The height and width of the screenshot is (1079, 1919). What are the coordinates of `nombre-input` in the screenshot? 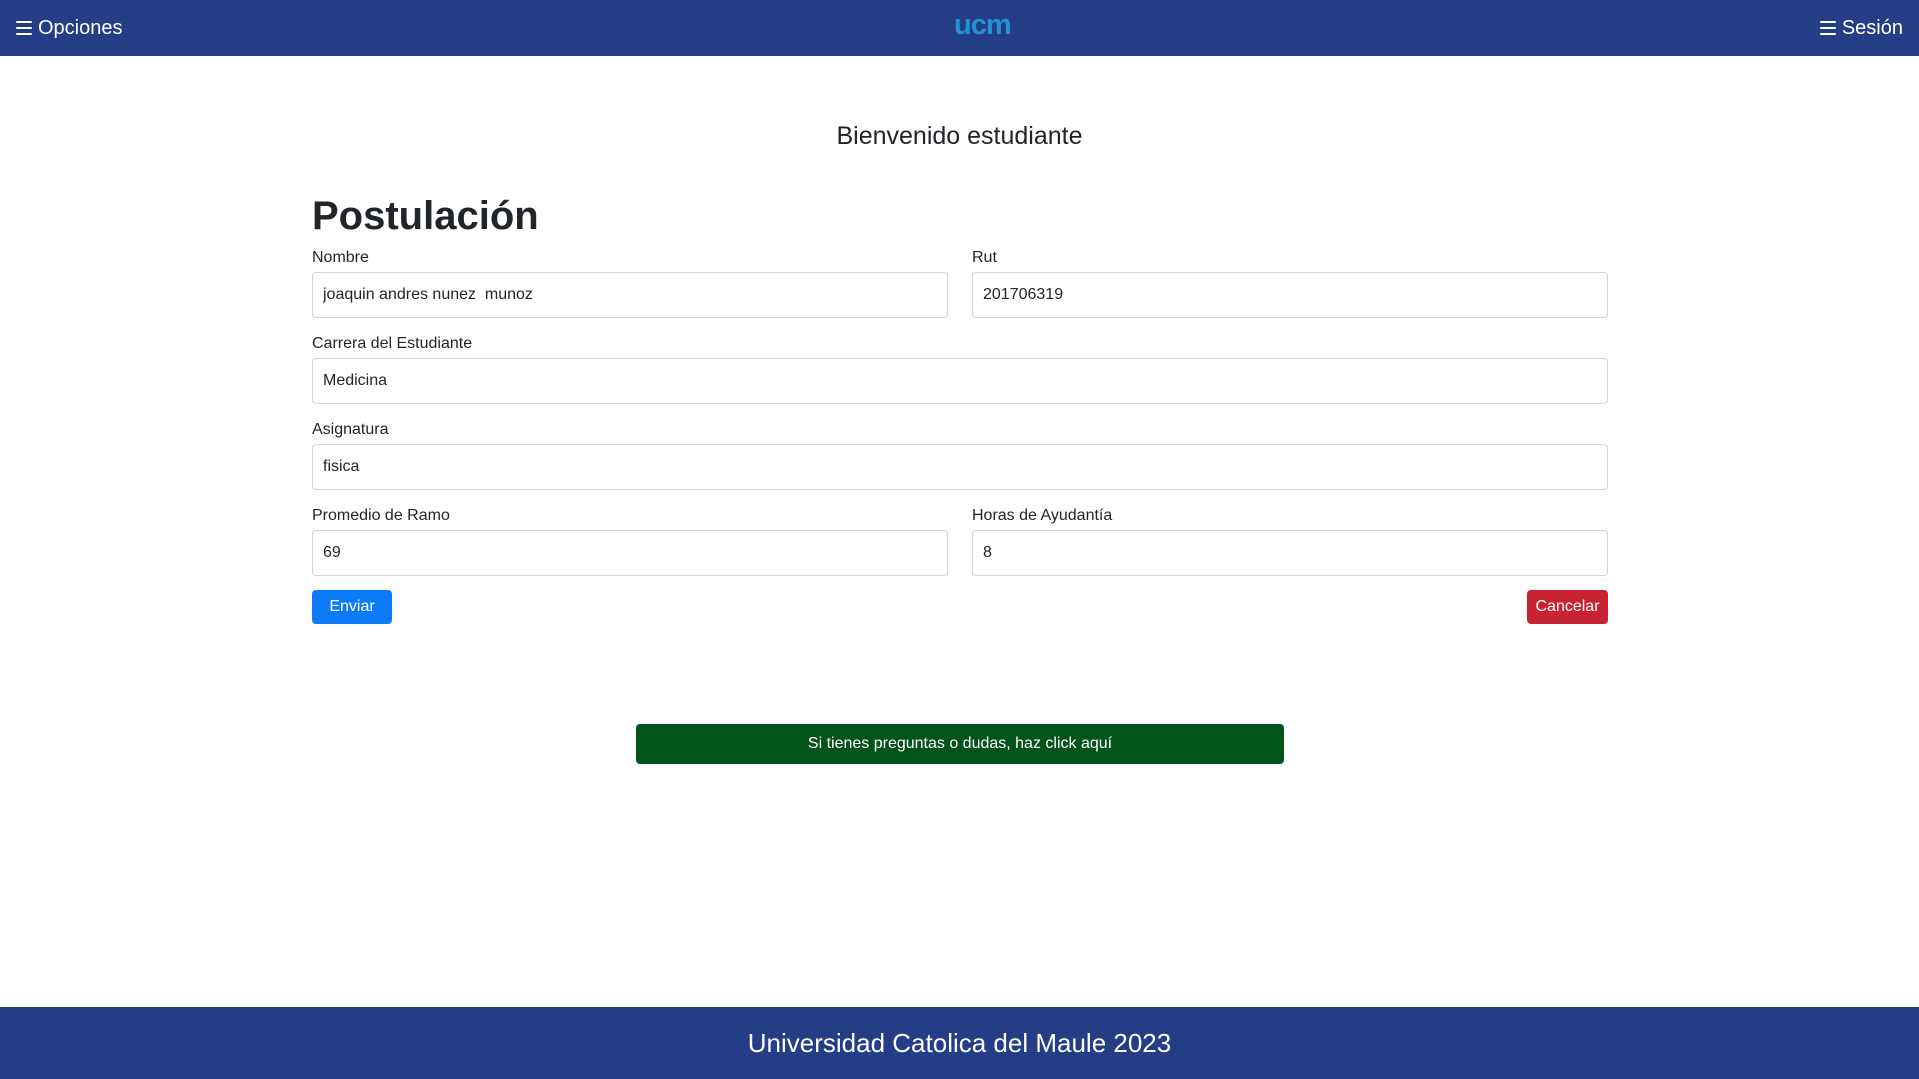 It's located at (630, 295).